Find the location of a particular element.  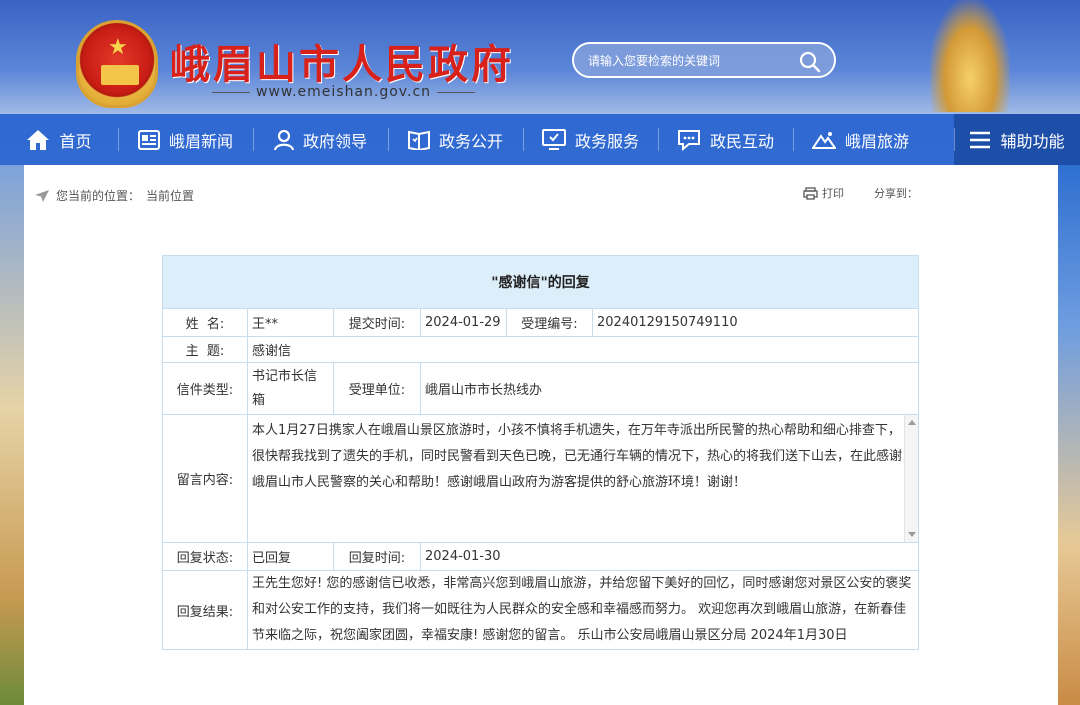

mountain-icon is located at coordinates (823, 140).